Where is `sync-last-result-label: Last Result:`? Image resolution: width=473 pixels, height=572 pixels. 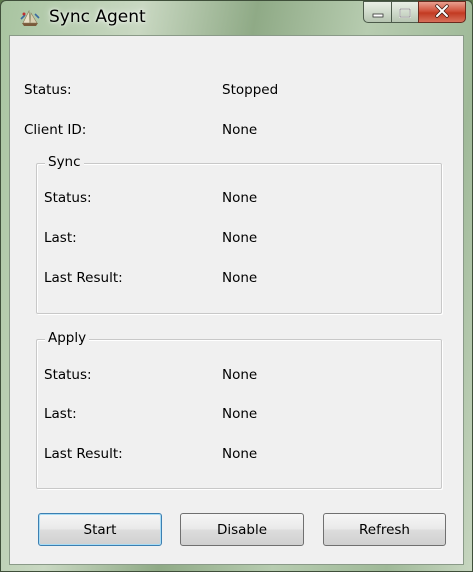 sync-last-result-label: Last Result: is located at coordinates (83, 278).